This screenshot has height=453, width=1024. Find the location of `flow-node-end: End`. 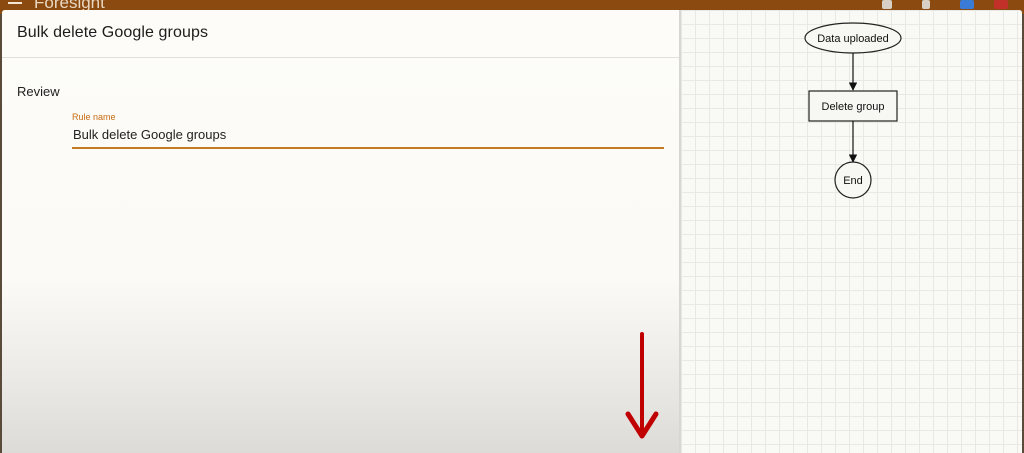

flow-node-end: End is located at coordinates (853, 180).